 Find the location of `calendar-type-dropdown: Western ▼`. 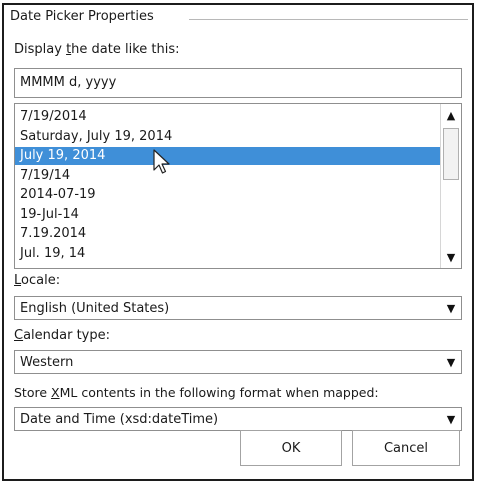

calendar-type-dropdown: Western ▼ is located at coordinates (238, 362).